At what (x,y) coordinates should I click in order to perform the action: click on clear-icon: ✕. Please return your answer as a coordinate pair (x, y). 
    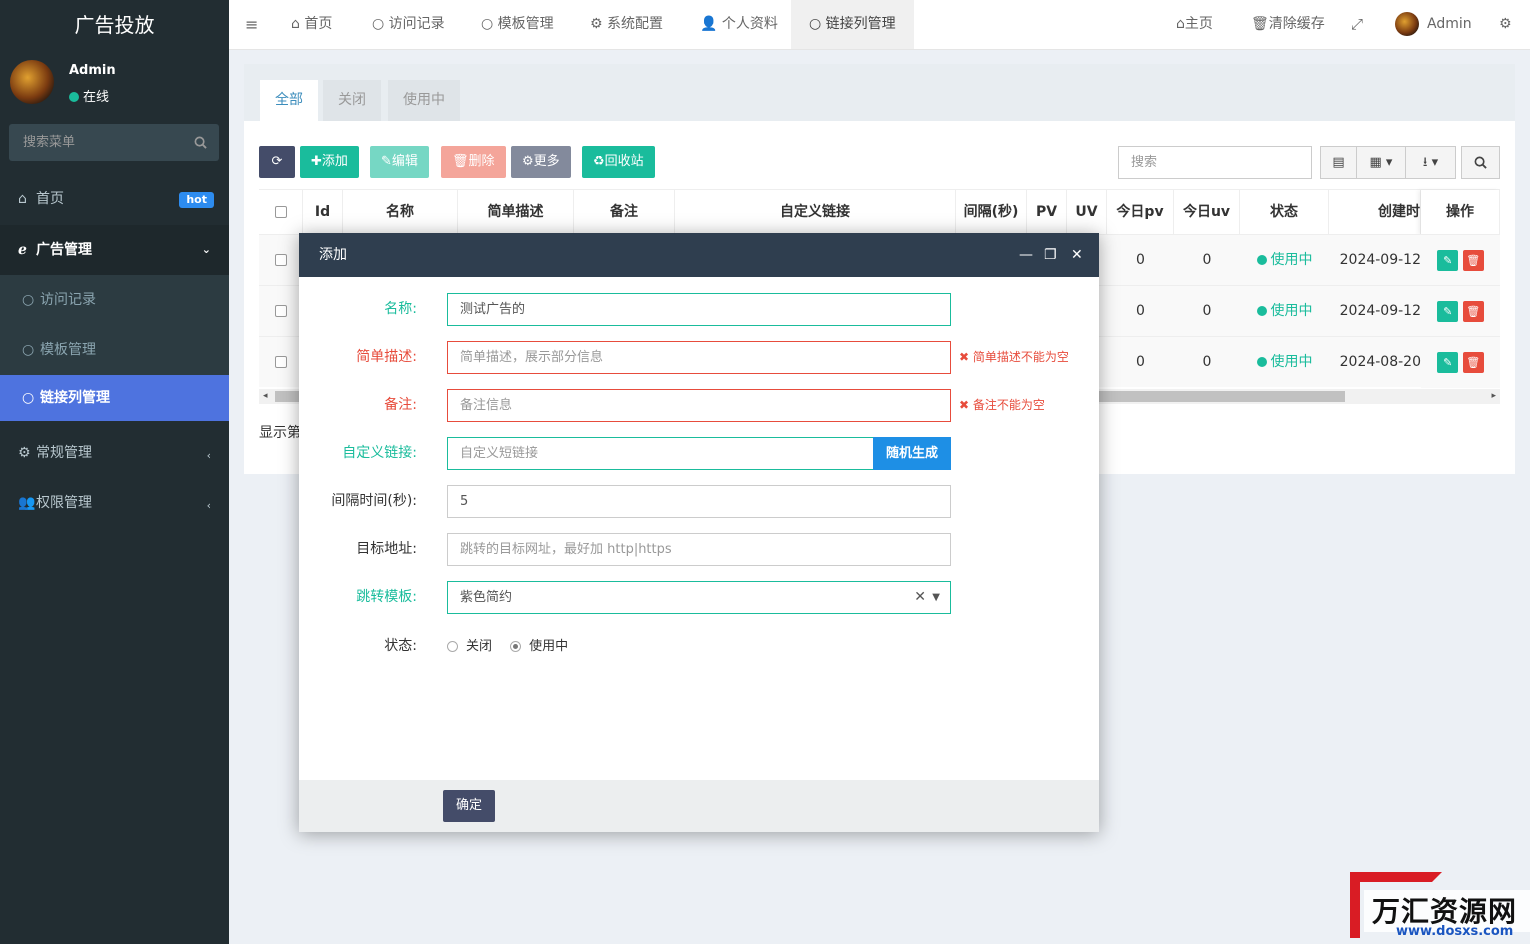
    Looking at the image, I should click on (920, 597).